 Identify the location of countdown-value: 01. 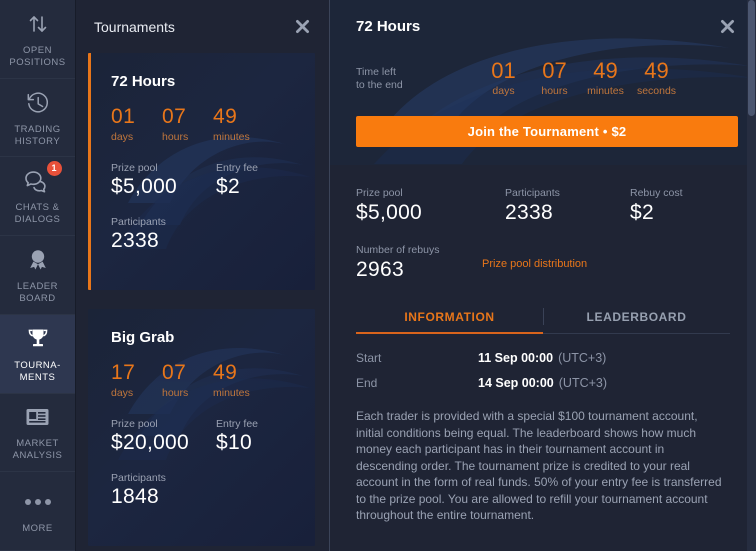
(123, 116).